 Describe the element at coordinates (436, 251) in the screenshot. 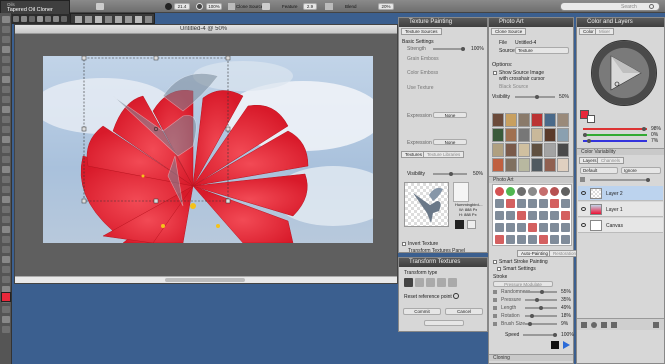

I see `transform-panel-label: Transform Textures Panel` at that location.